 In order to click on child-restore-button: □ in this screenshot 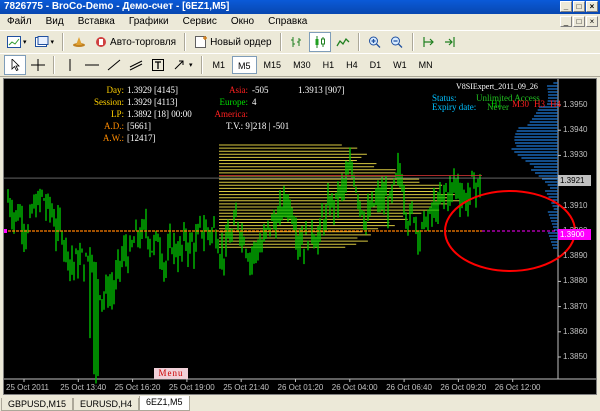, I will do `click(579, 21)`.